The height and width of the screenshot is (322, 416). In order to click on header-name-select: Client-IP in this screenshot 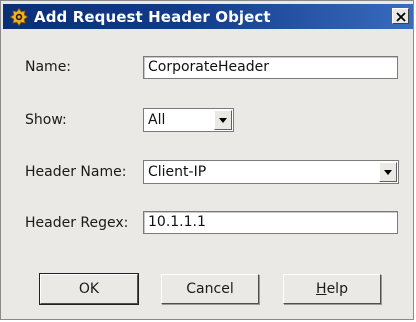, I will do `click(271, 172)`.